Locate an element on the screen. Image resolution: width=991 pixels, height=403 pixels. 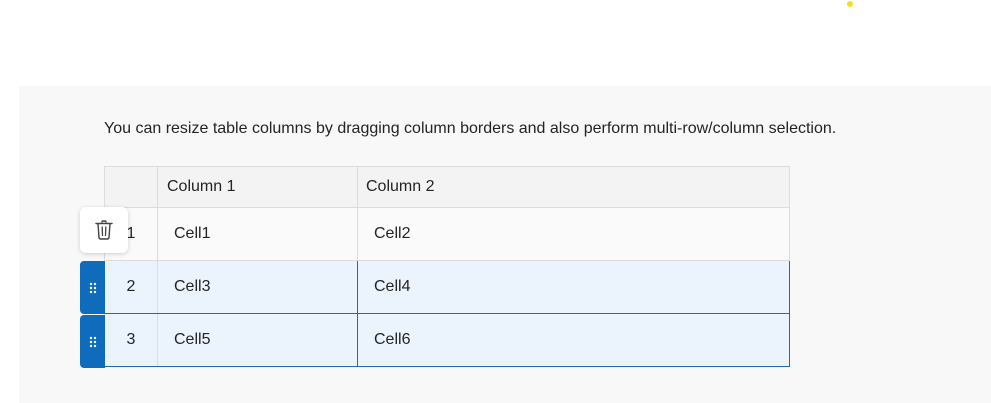
trash-icon is located at coordinates (104, 230).